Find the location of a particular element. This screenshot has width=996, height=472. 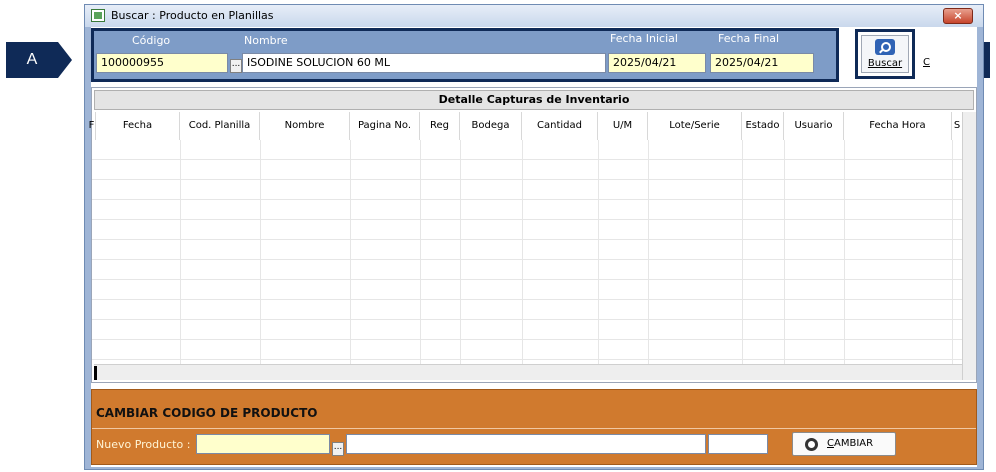

column-header: Cod. Planilla is located at coordinates (220, 126).